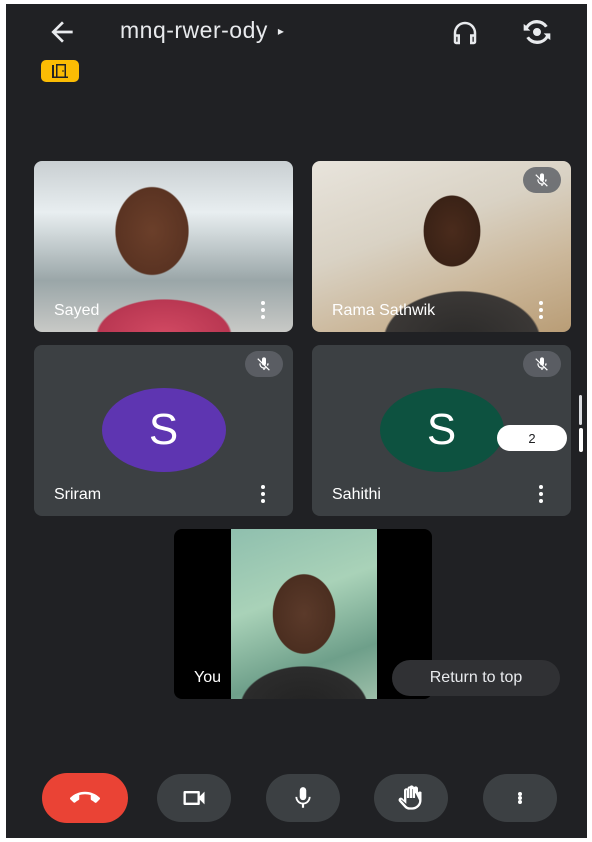 The height and width of the screenshot is (842, 592). I want to click on flip-camera-icon, so click(537, 32).